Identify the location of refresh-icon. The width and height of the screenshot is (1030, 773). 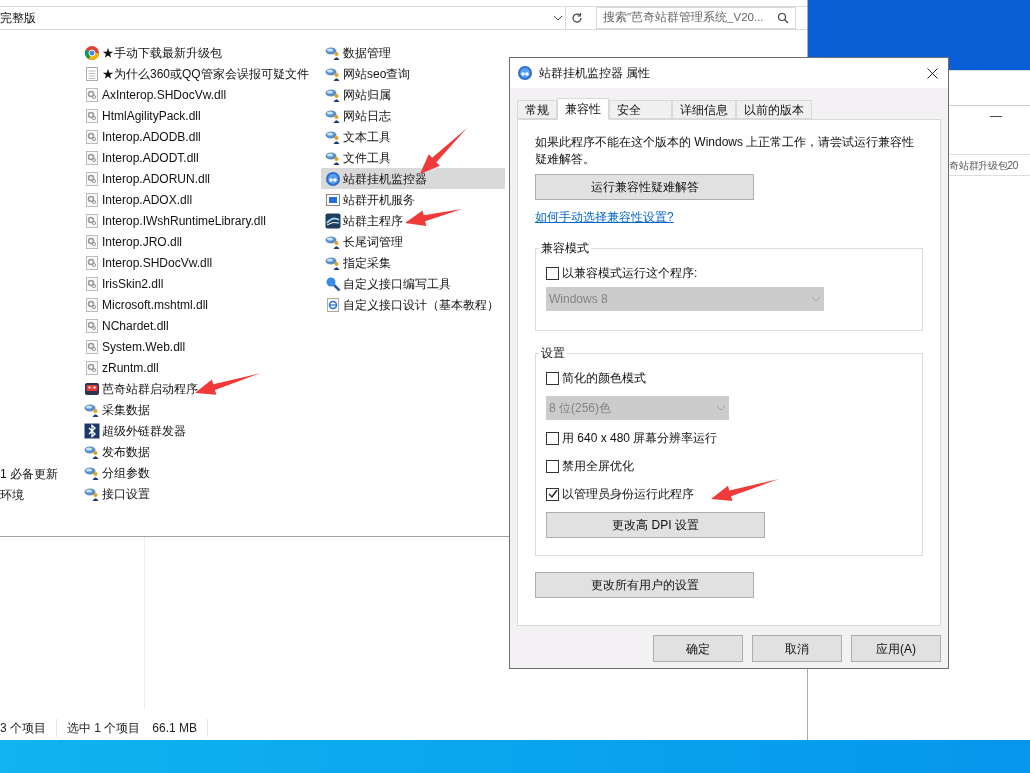
(577, 18).